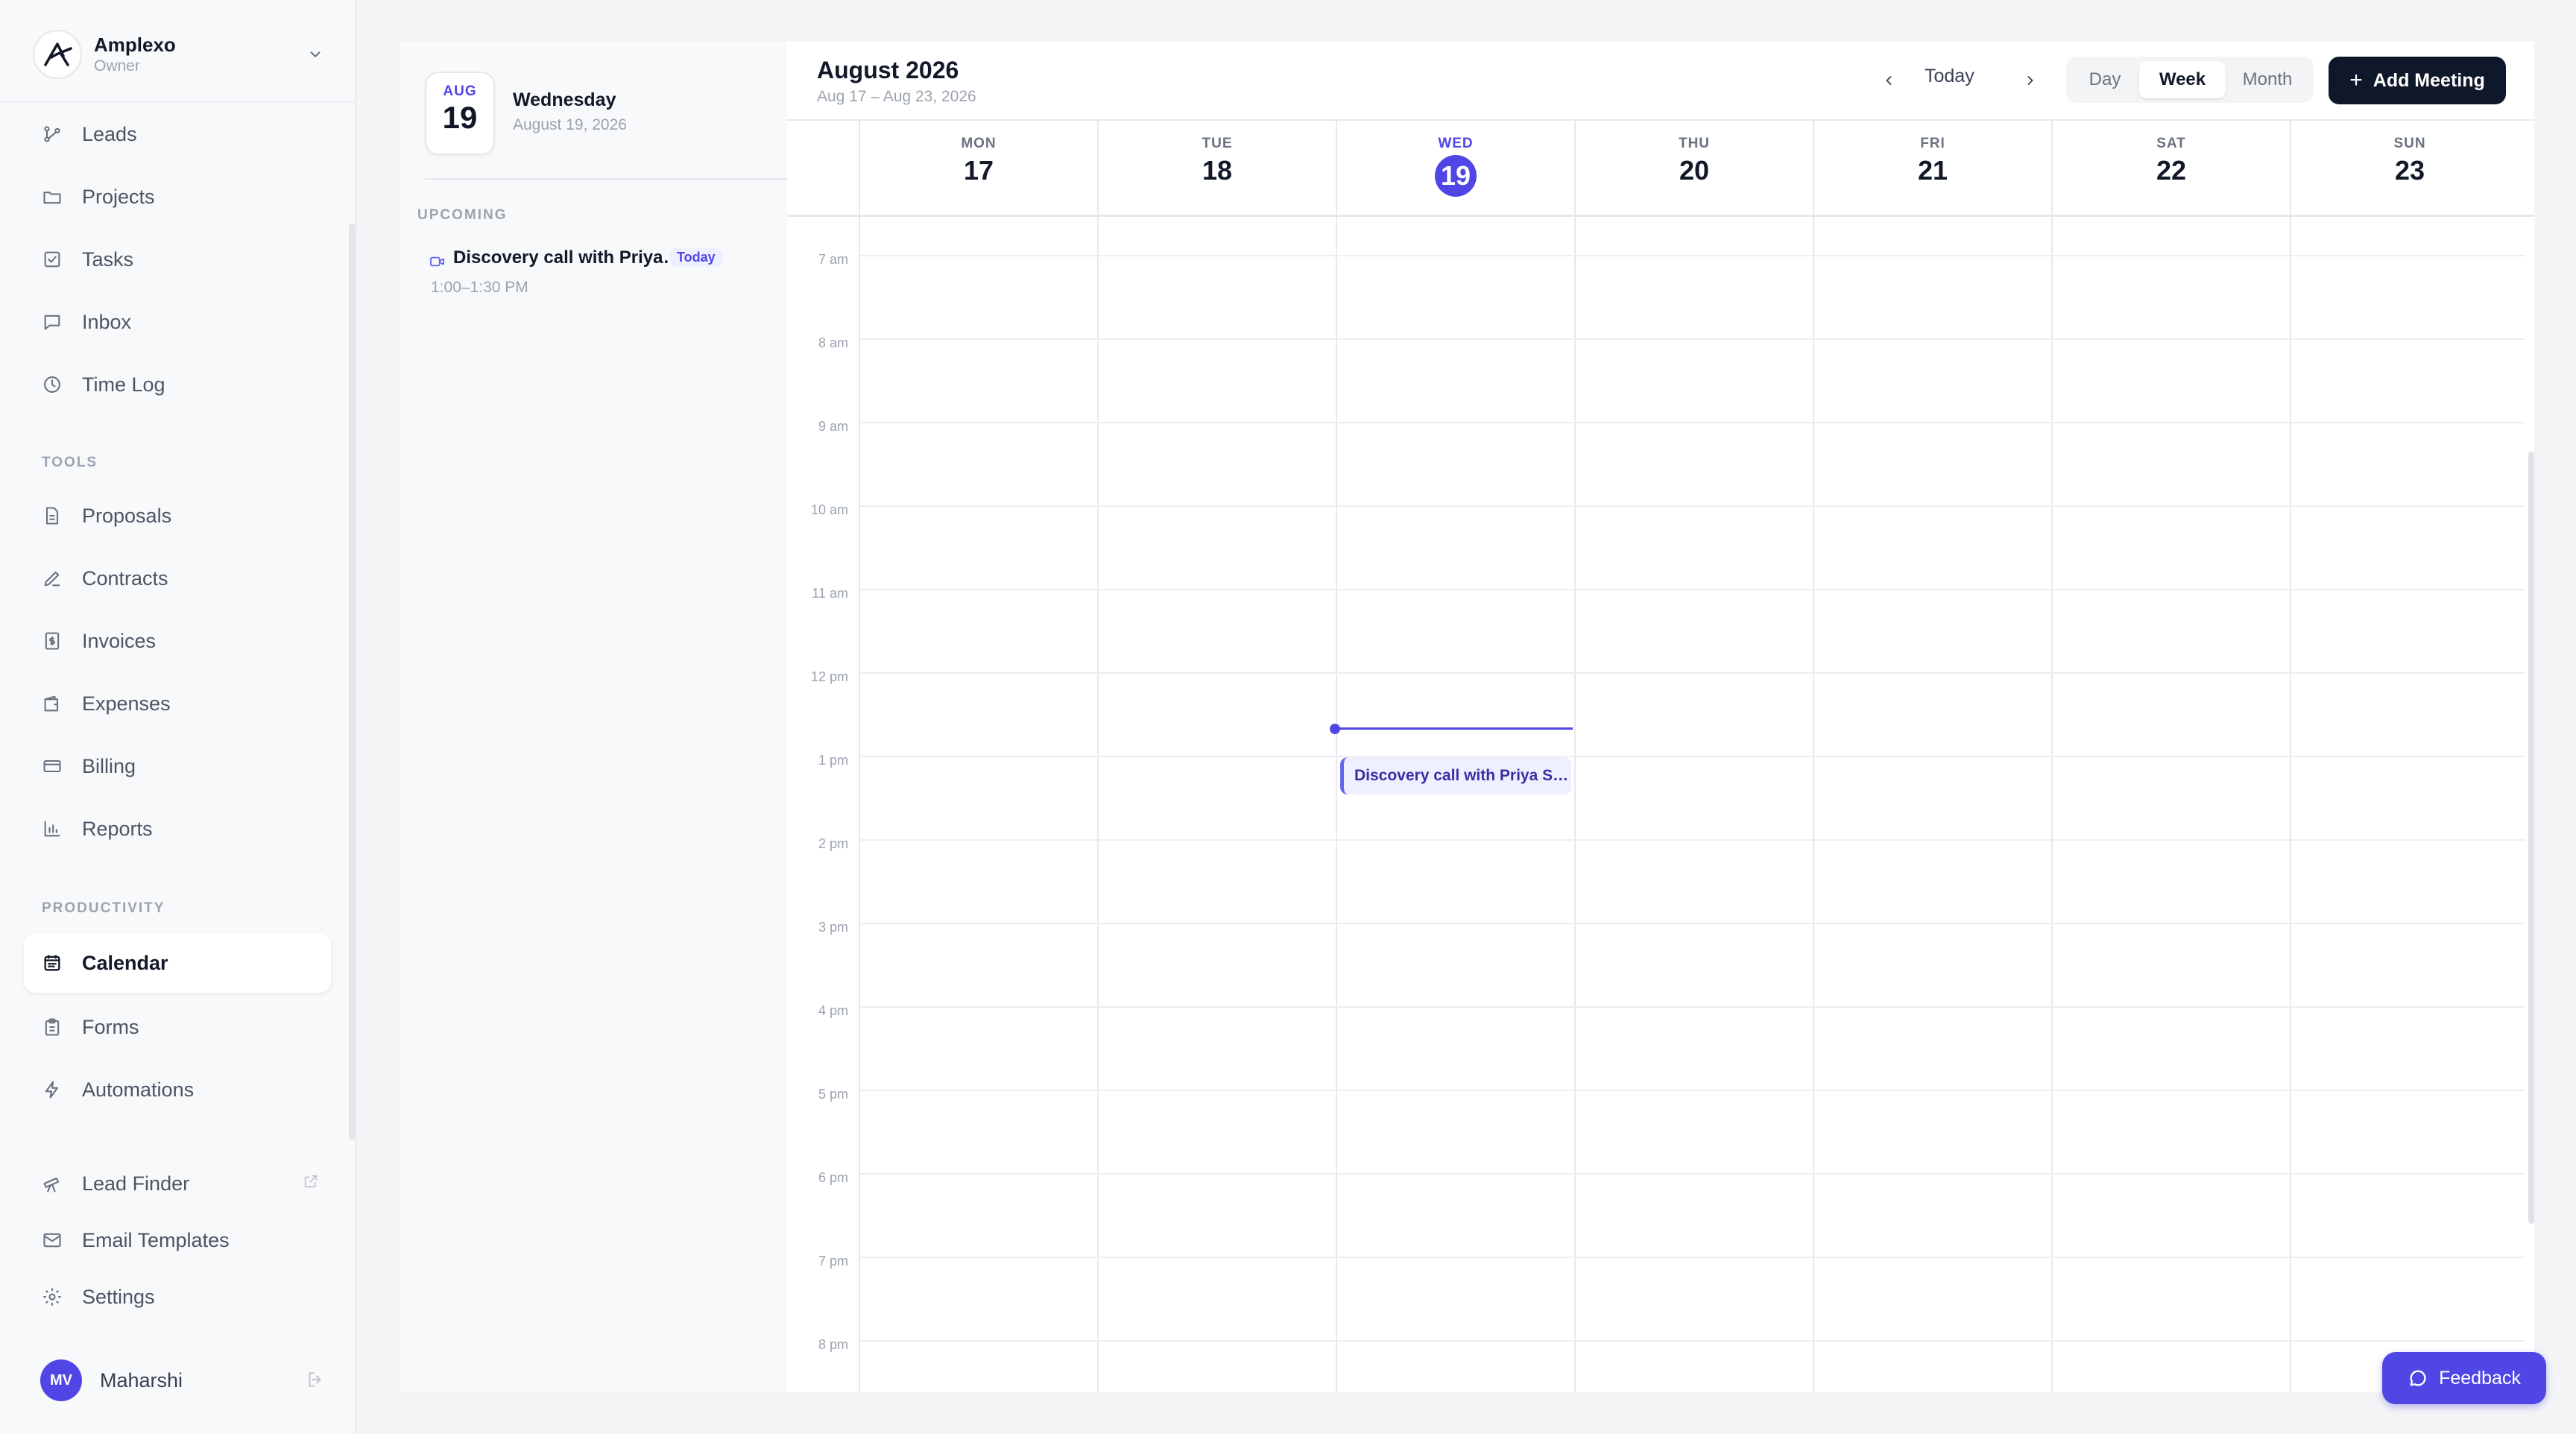 Image resolution: width=2576 pixels, height=1434 pixels. I want to click on calendar-event: Discovery call with Priya Sharma, so click(1455, 776).